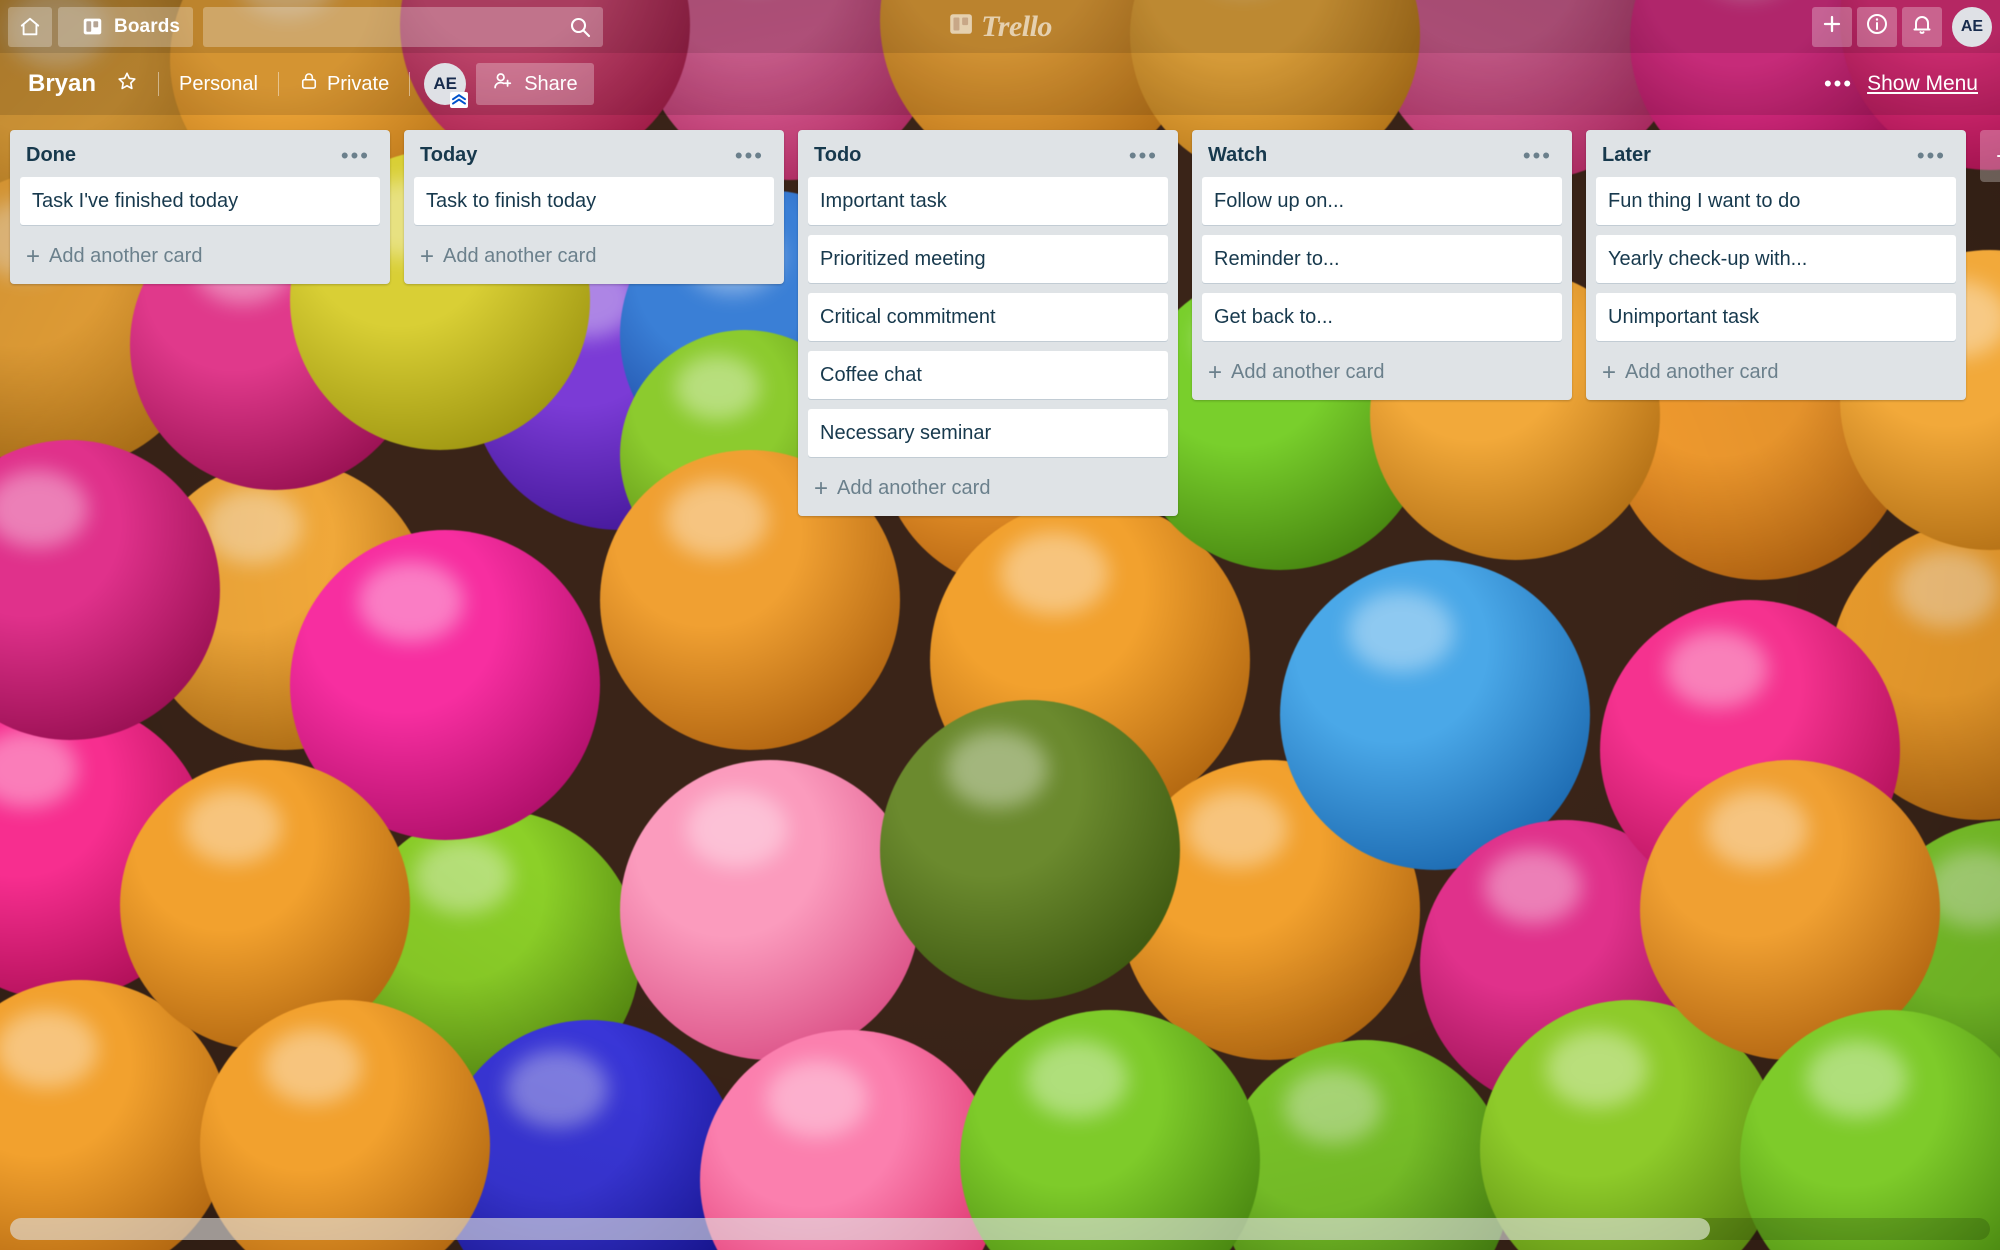  What do you see at coordinates (503, 84) in the screenshot?
I see `add-person-icon` at bounding box center [503, 84].